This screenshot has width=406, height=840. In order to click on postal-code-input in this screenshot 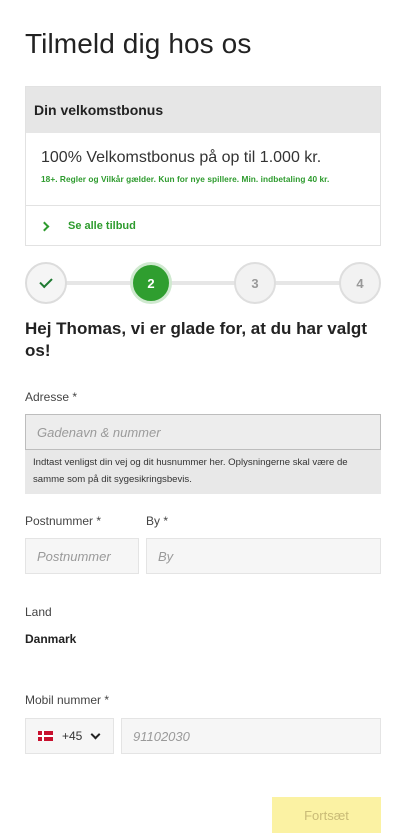, I will do `click(87, 556)`.